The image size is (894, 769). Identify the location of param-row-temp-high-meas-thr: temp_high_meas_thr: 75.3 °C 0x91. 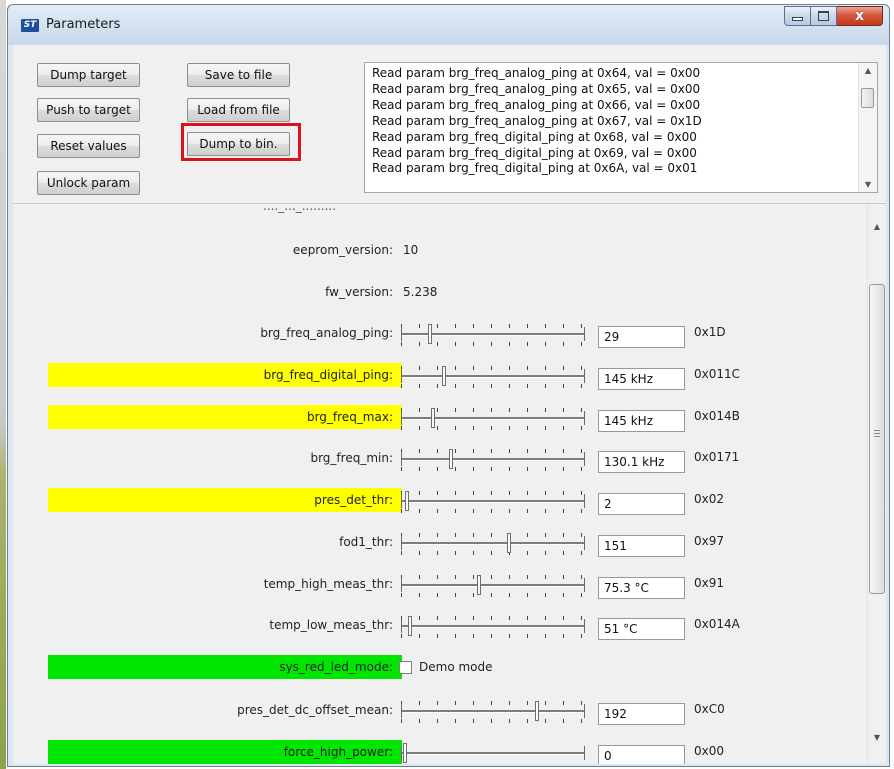
(433, 584).